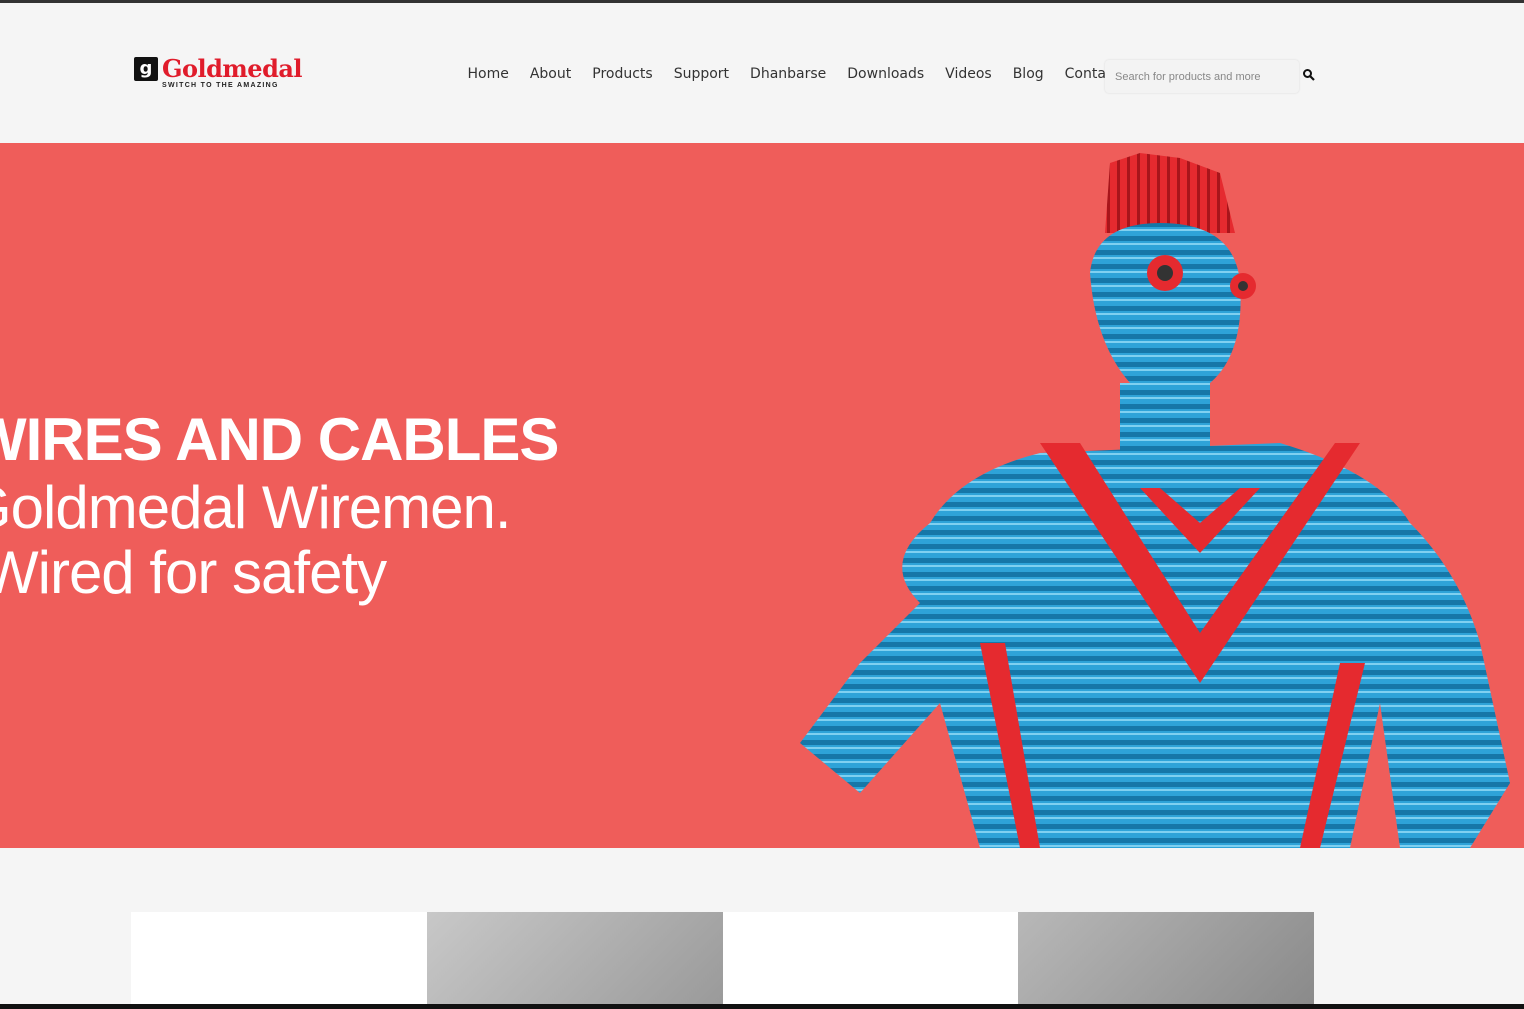 This screenshot has height=1009, width=1524. What do you see at coordinates (232, 68) in the screenshot?
I see `logo-name: Goldmedal` at bounding box center [232, 68].